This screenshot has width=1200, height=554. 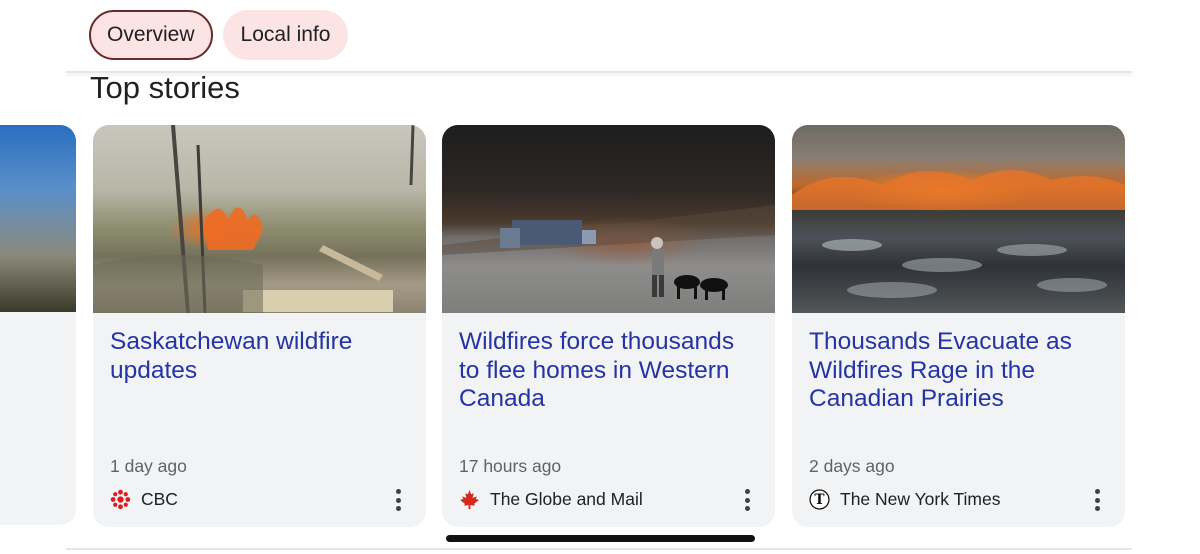 What do you see at coordinates (469, 499) in the screenshot?
I see `maple-leaf-icon` at bounding box center [469, 499].